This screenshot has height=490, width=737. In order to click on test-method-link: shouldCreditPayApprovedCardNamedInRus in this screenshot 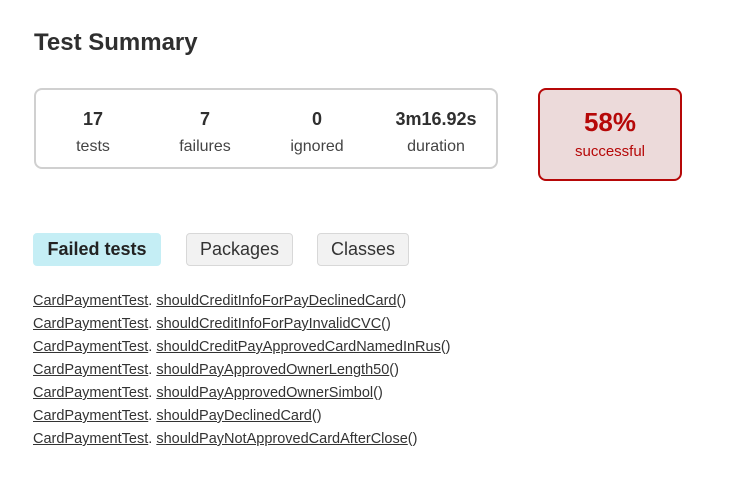, I will do `click(298, 347)`.